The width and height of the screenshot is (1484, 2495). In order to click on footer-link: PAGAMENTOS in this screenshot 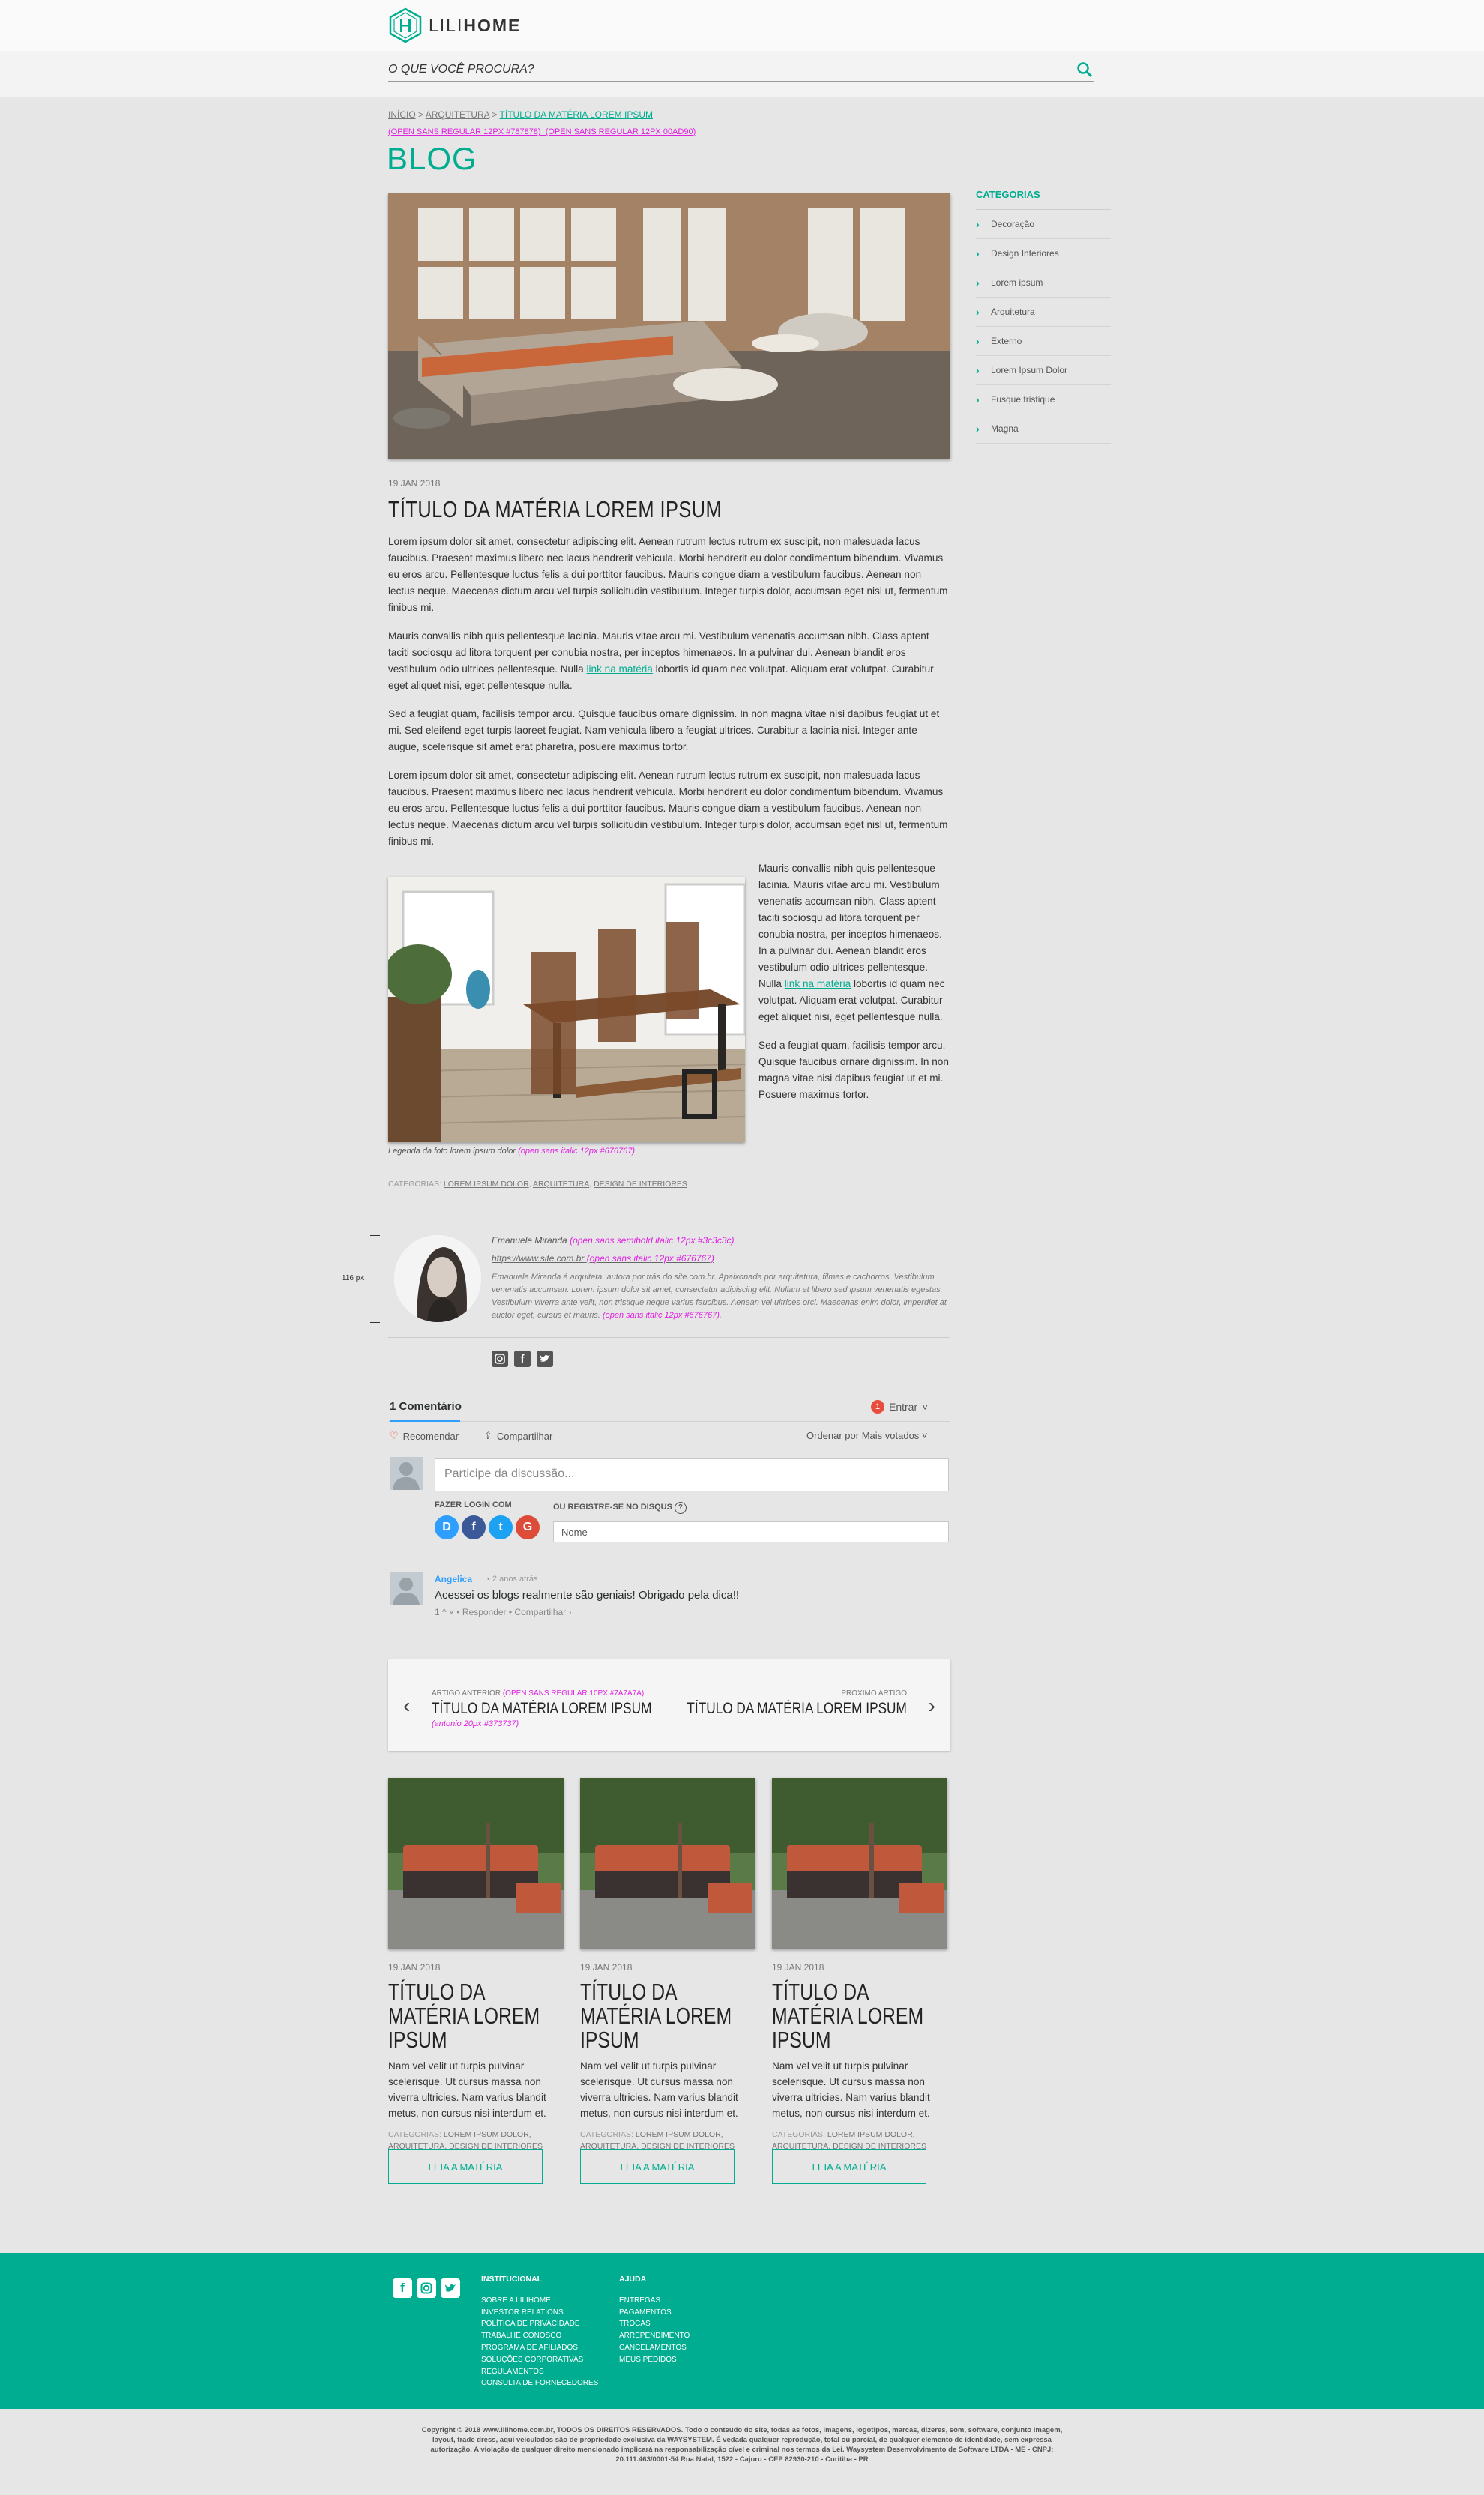, I will do `click(655, 2313)`.